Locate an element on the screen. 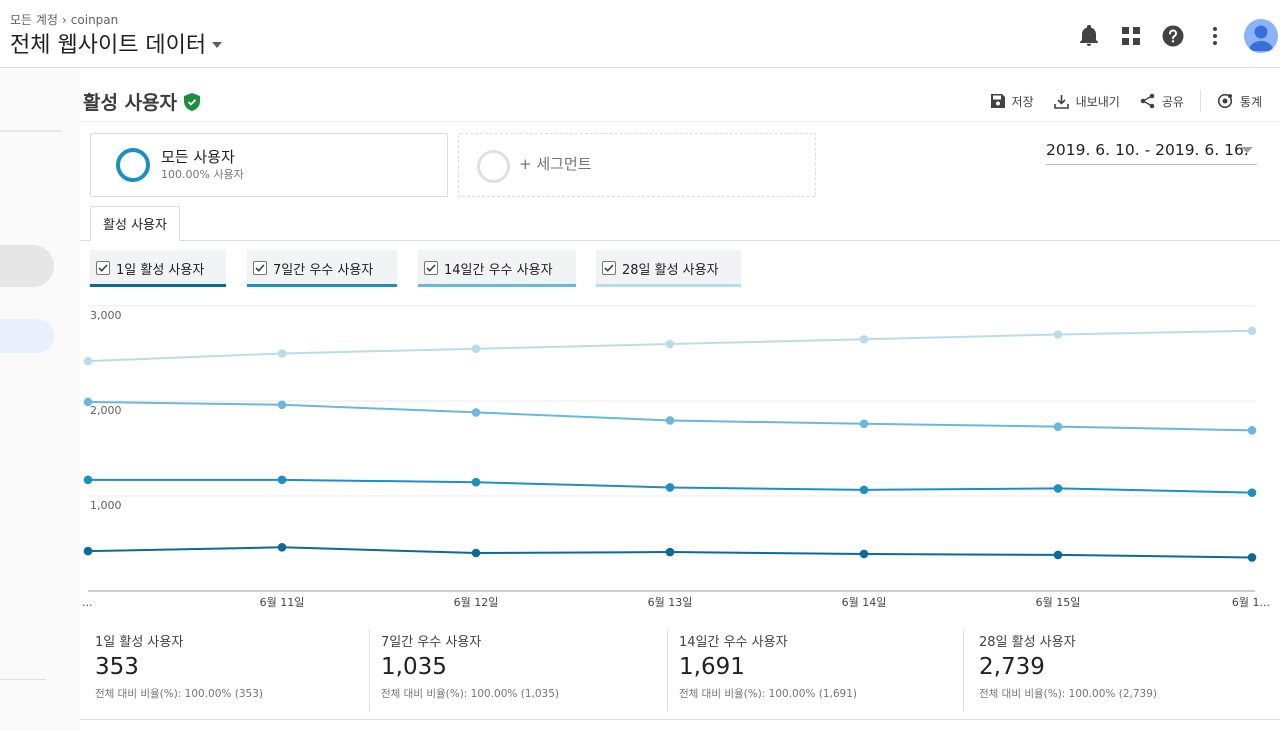 The width and height of the screenshot is (1280, 731). breadcrumb: 모든 계정 › coinpan is located at coordinates (64, 19).